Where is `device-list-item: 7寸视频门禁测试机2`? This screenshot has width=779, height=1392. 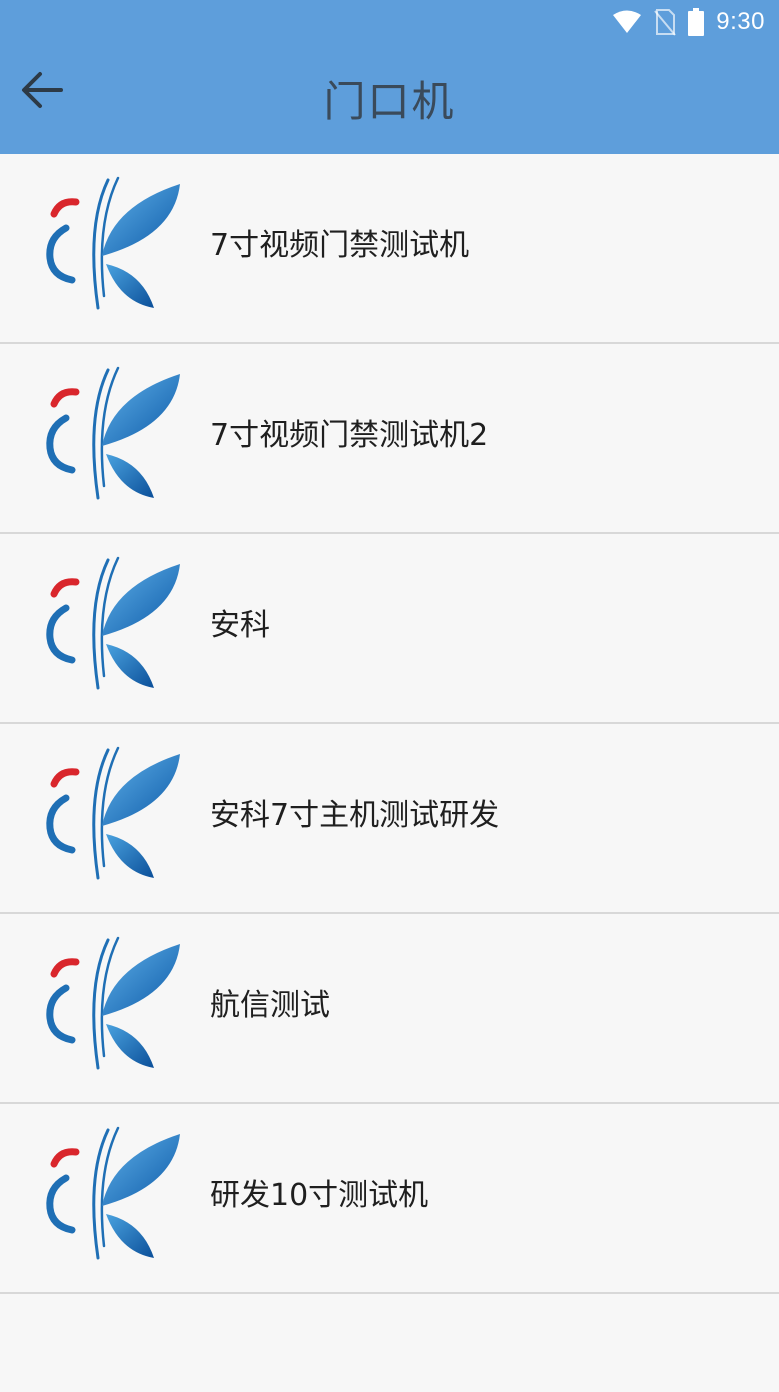
device-list-item: 7寸视频门禁测试机2 is located at coordinates (389, 439).